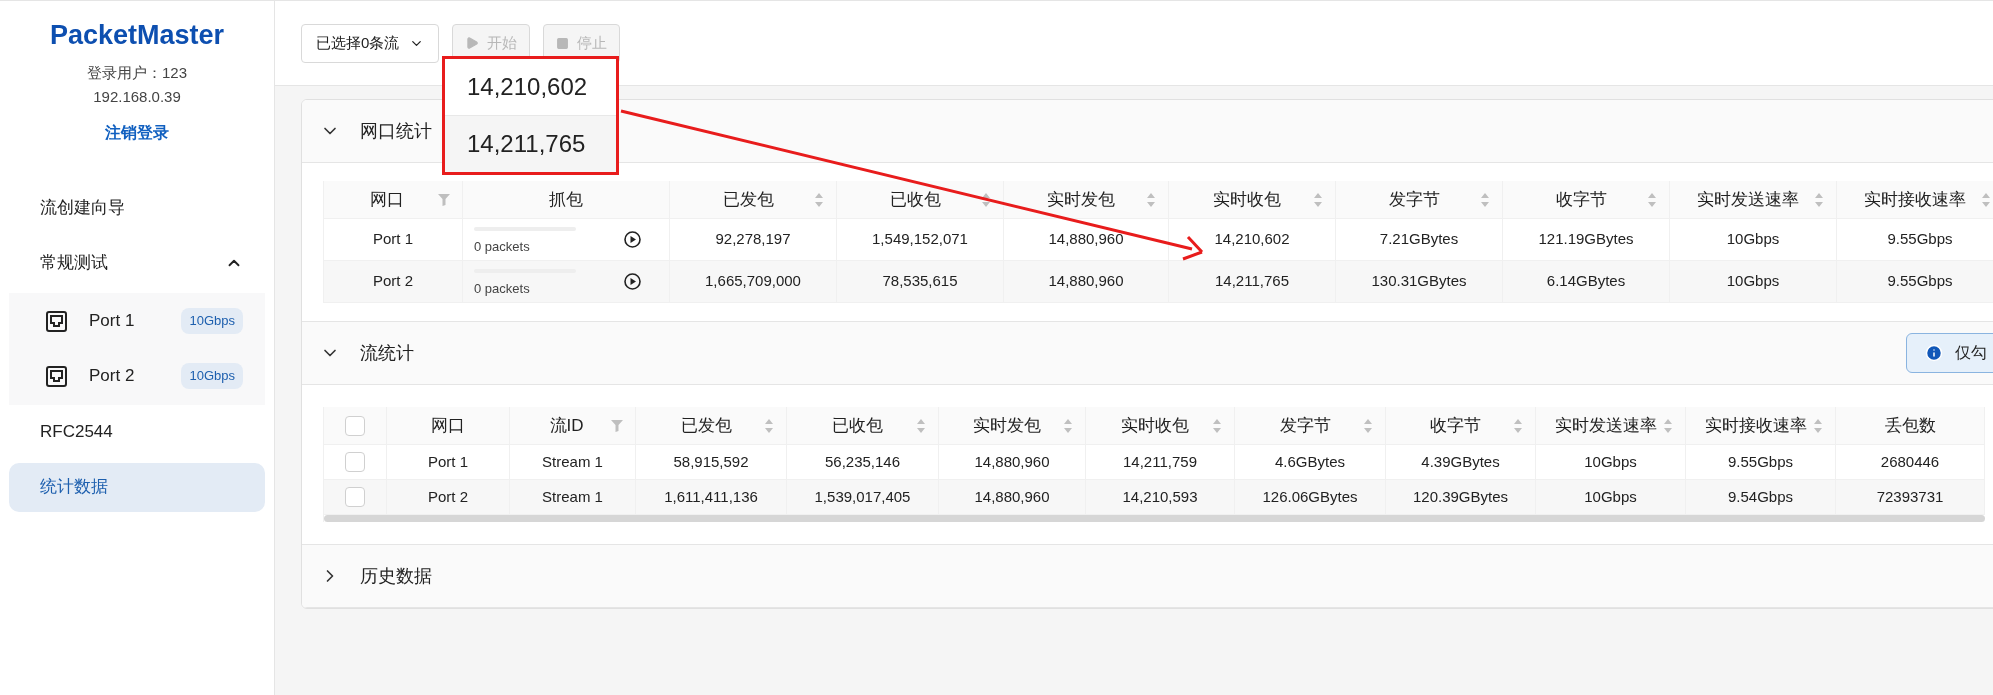 The width and height of the screenshot is (1993, 695). Describe the element at coordinates (563, 43) in the screenshot. I see `stop-icon` at that location.